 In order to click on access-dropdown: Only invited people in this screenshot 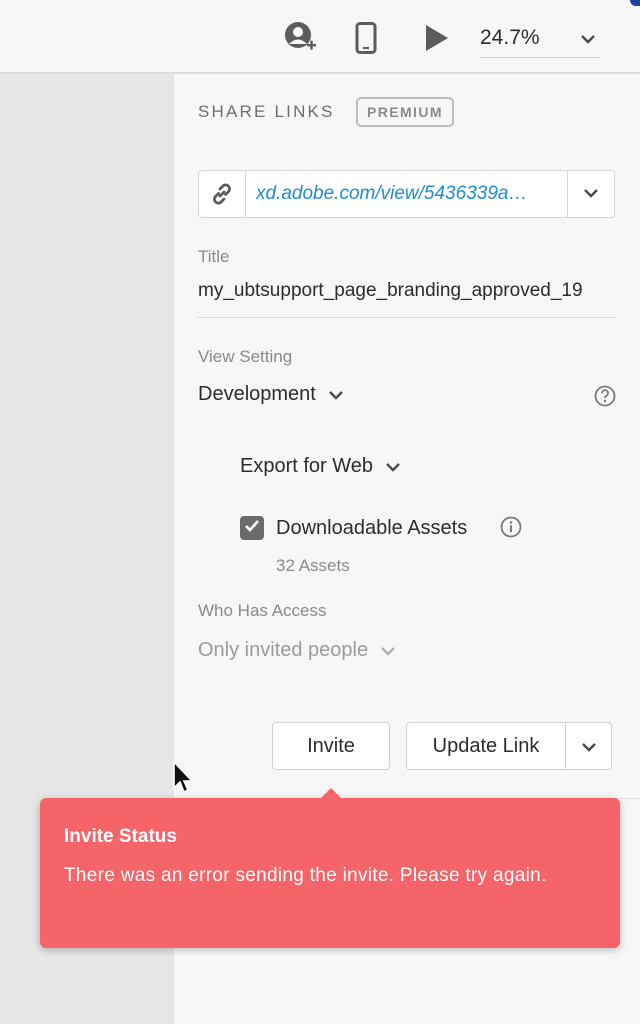, I will do `click(297, 650)`.